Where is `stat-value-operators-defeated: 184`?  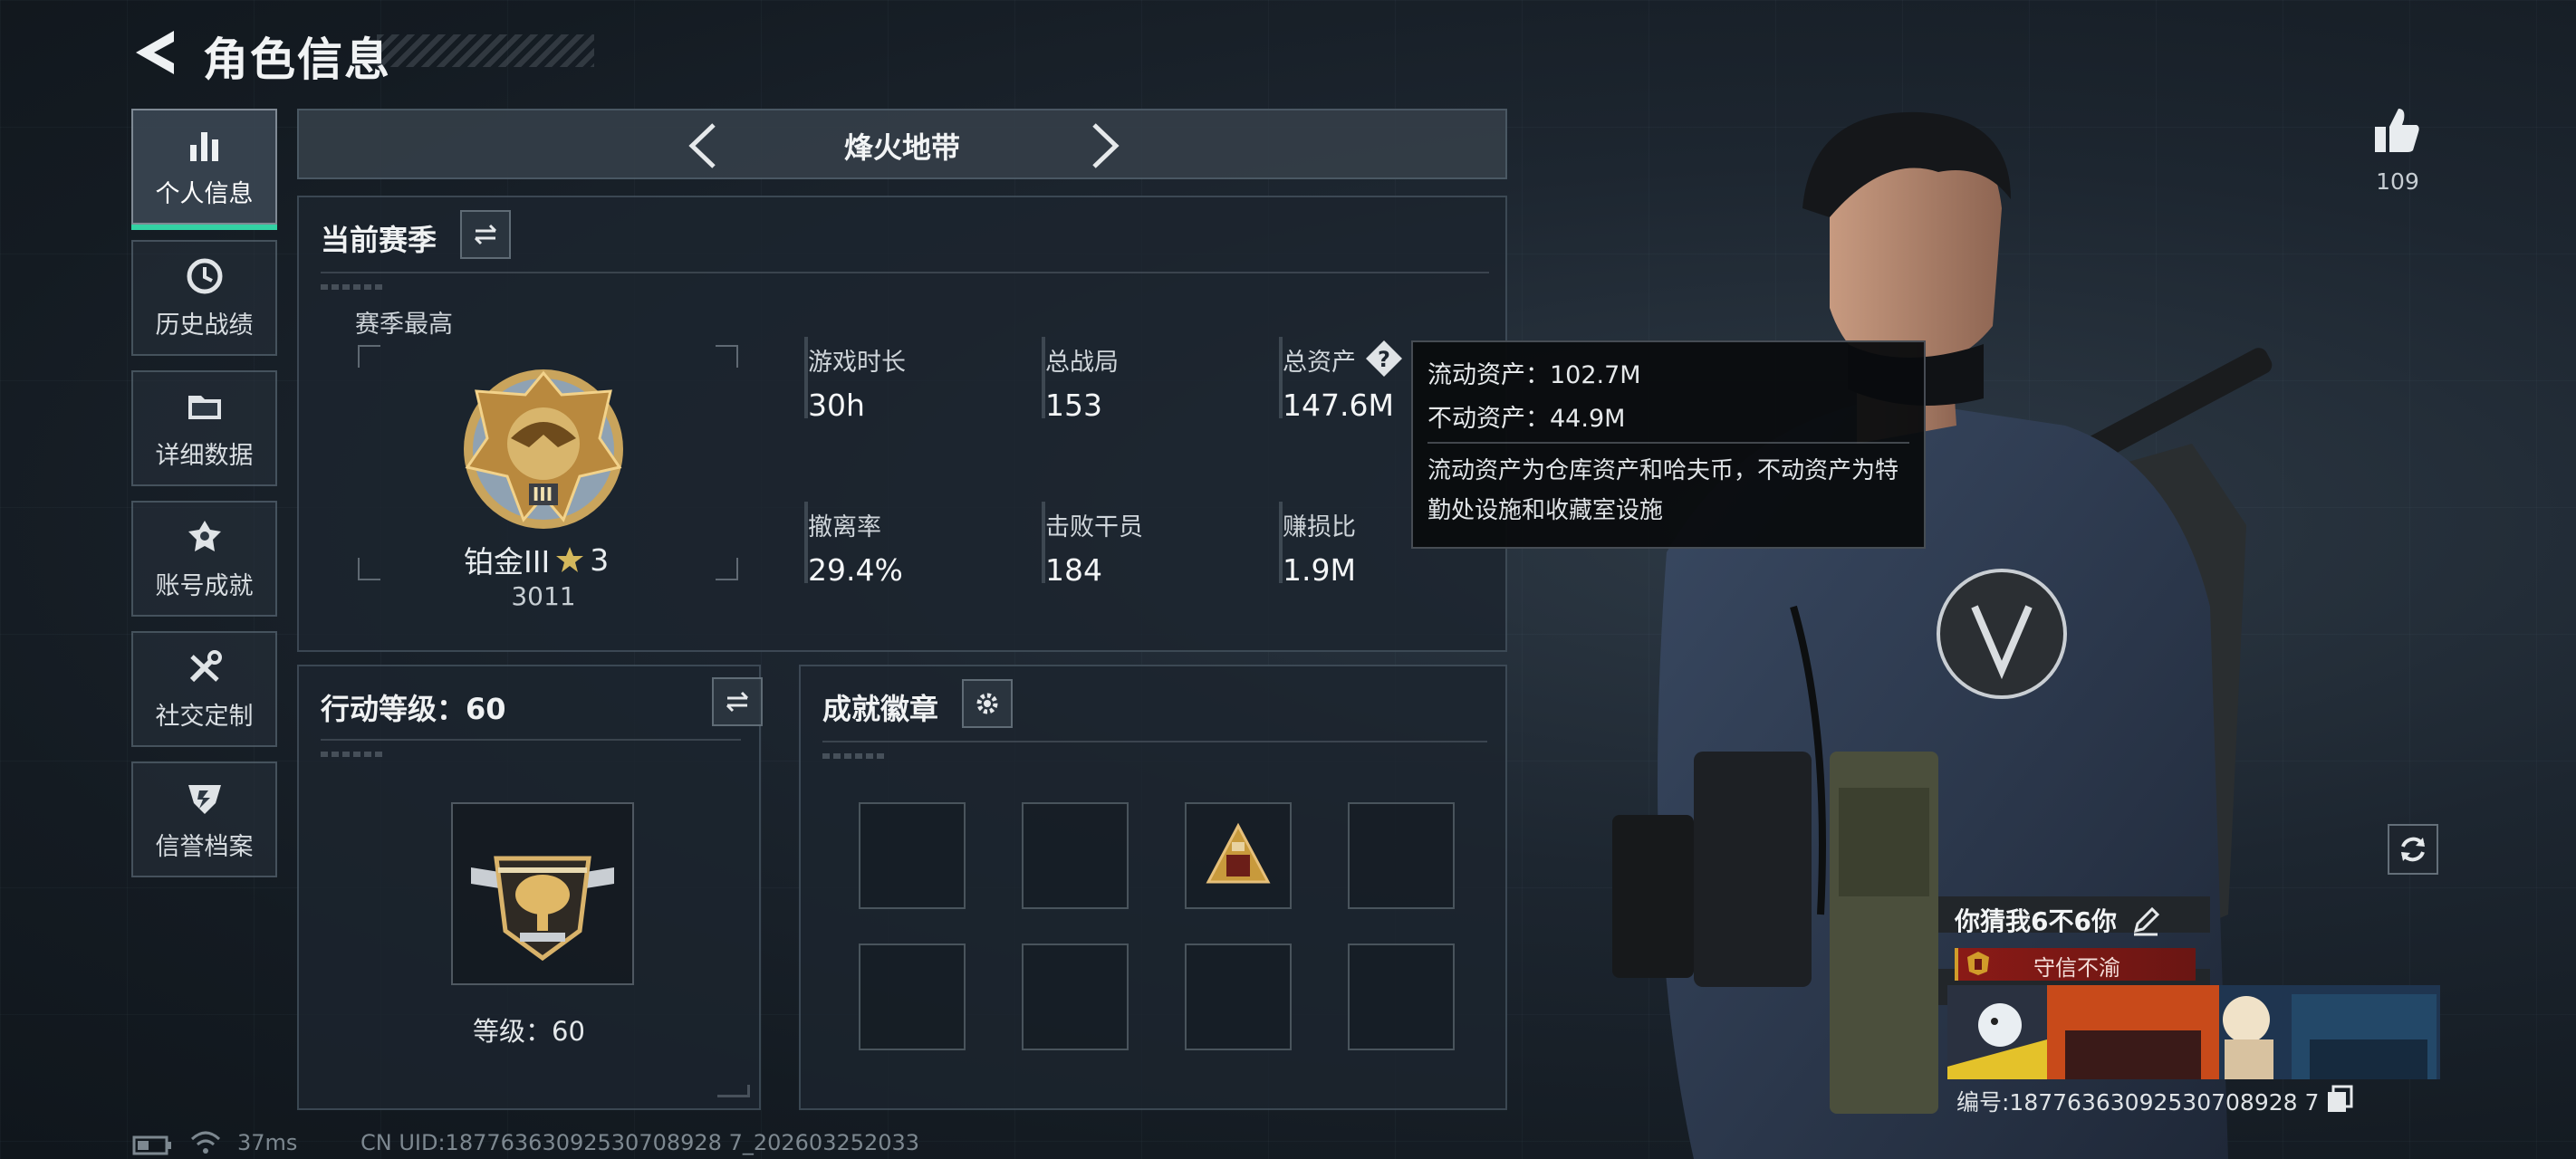 stat-value-operators-defeated: 184 is located at coordinates (1073, 570).